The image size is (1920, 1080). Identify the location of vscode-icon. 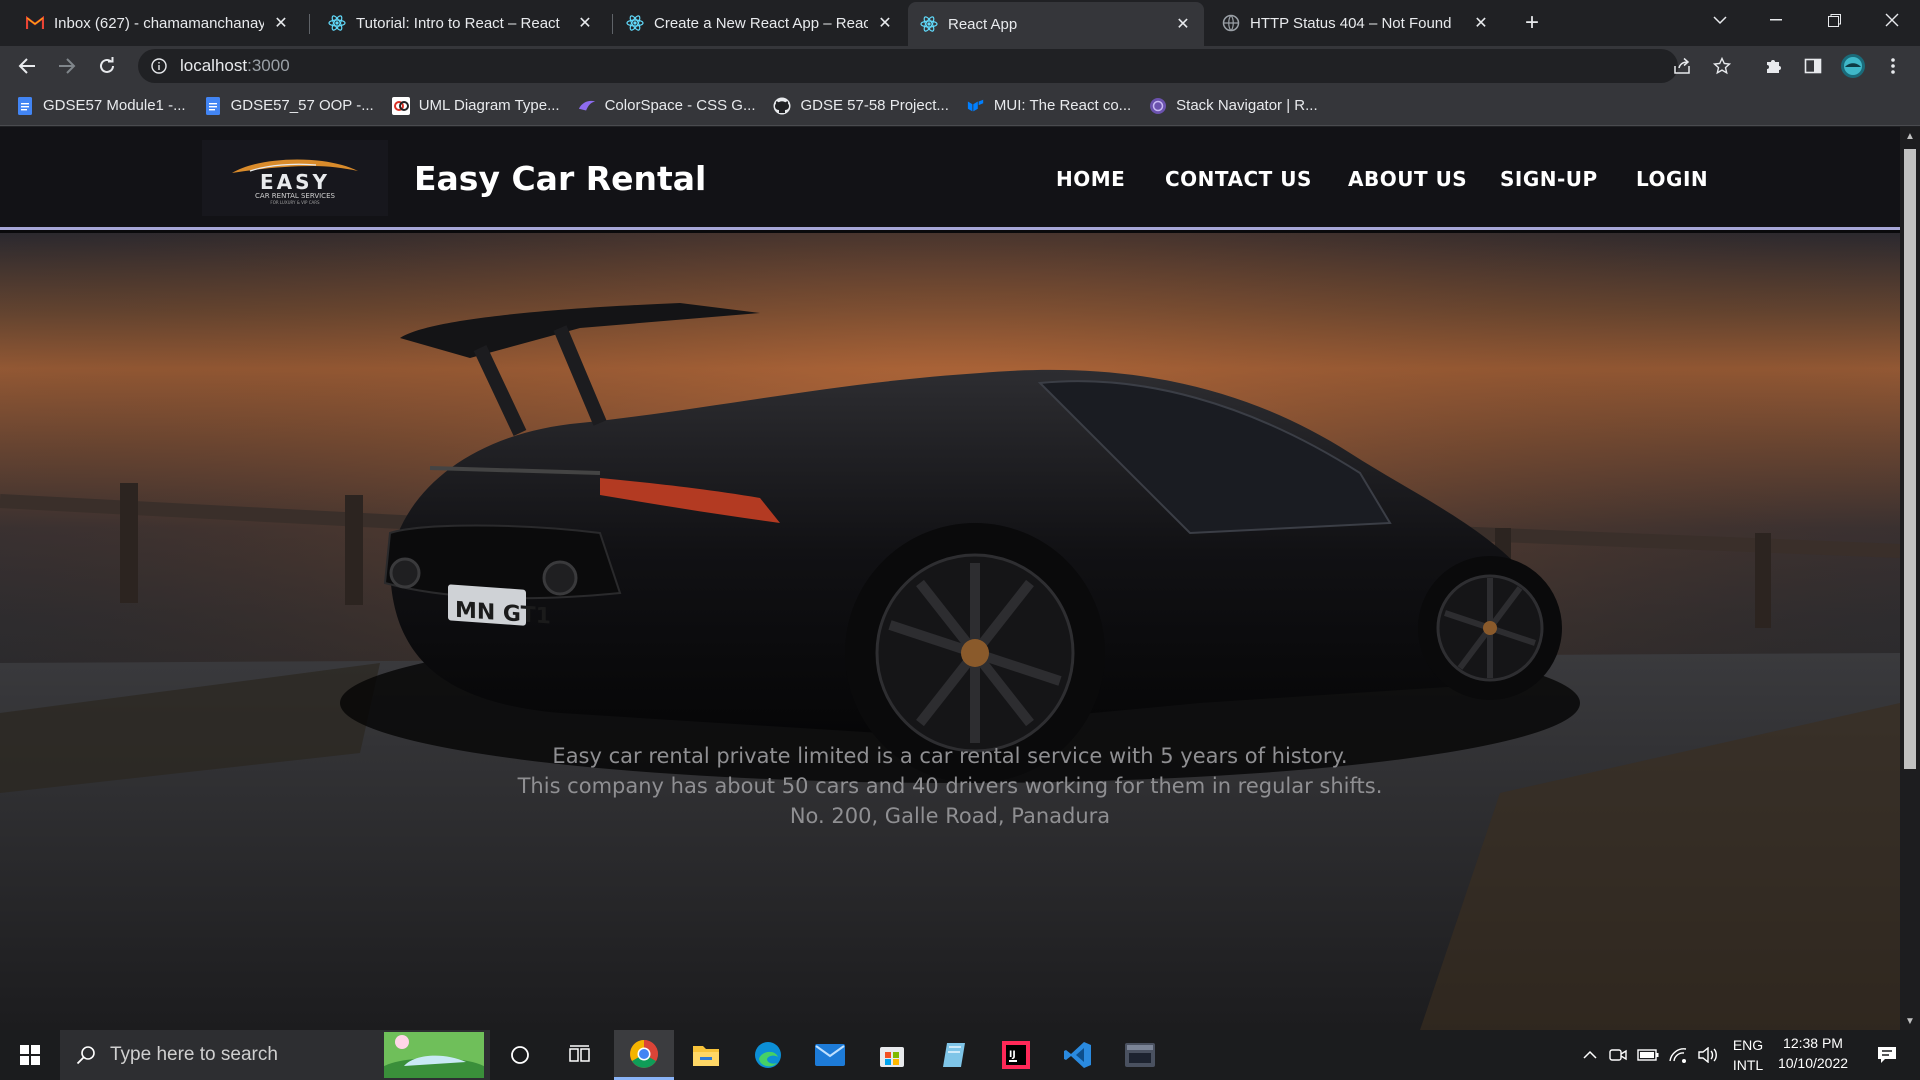
(1078, 1055).